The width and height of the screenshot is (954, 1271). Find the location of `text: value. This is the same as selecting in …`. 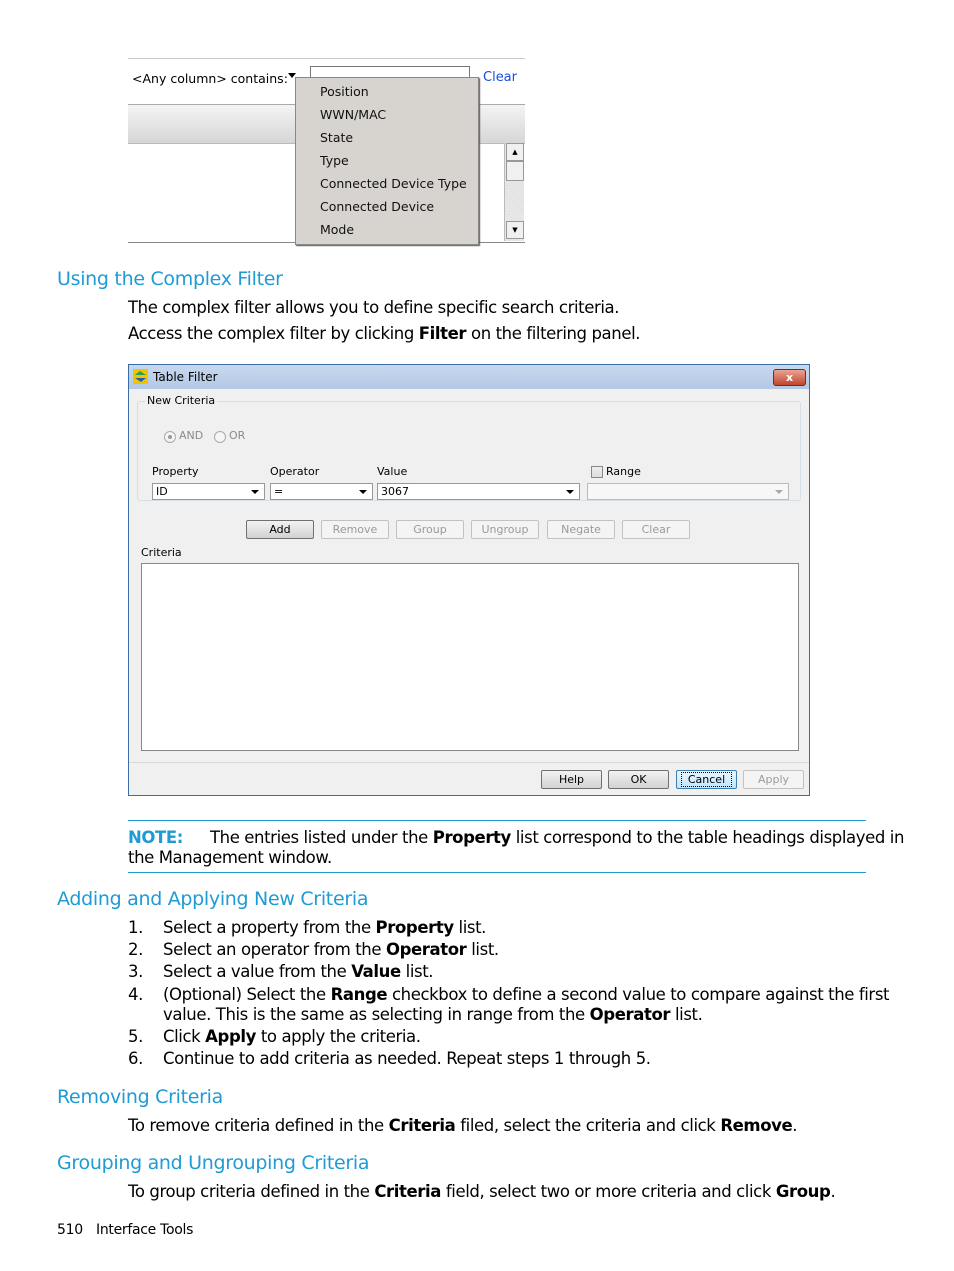

text: value. This is the same as selecting in … is located at coordinates (376, 1014).